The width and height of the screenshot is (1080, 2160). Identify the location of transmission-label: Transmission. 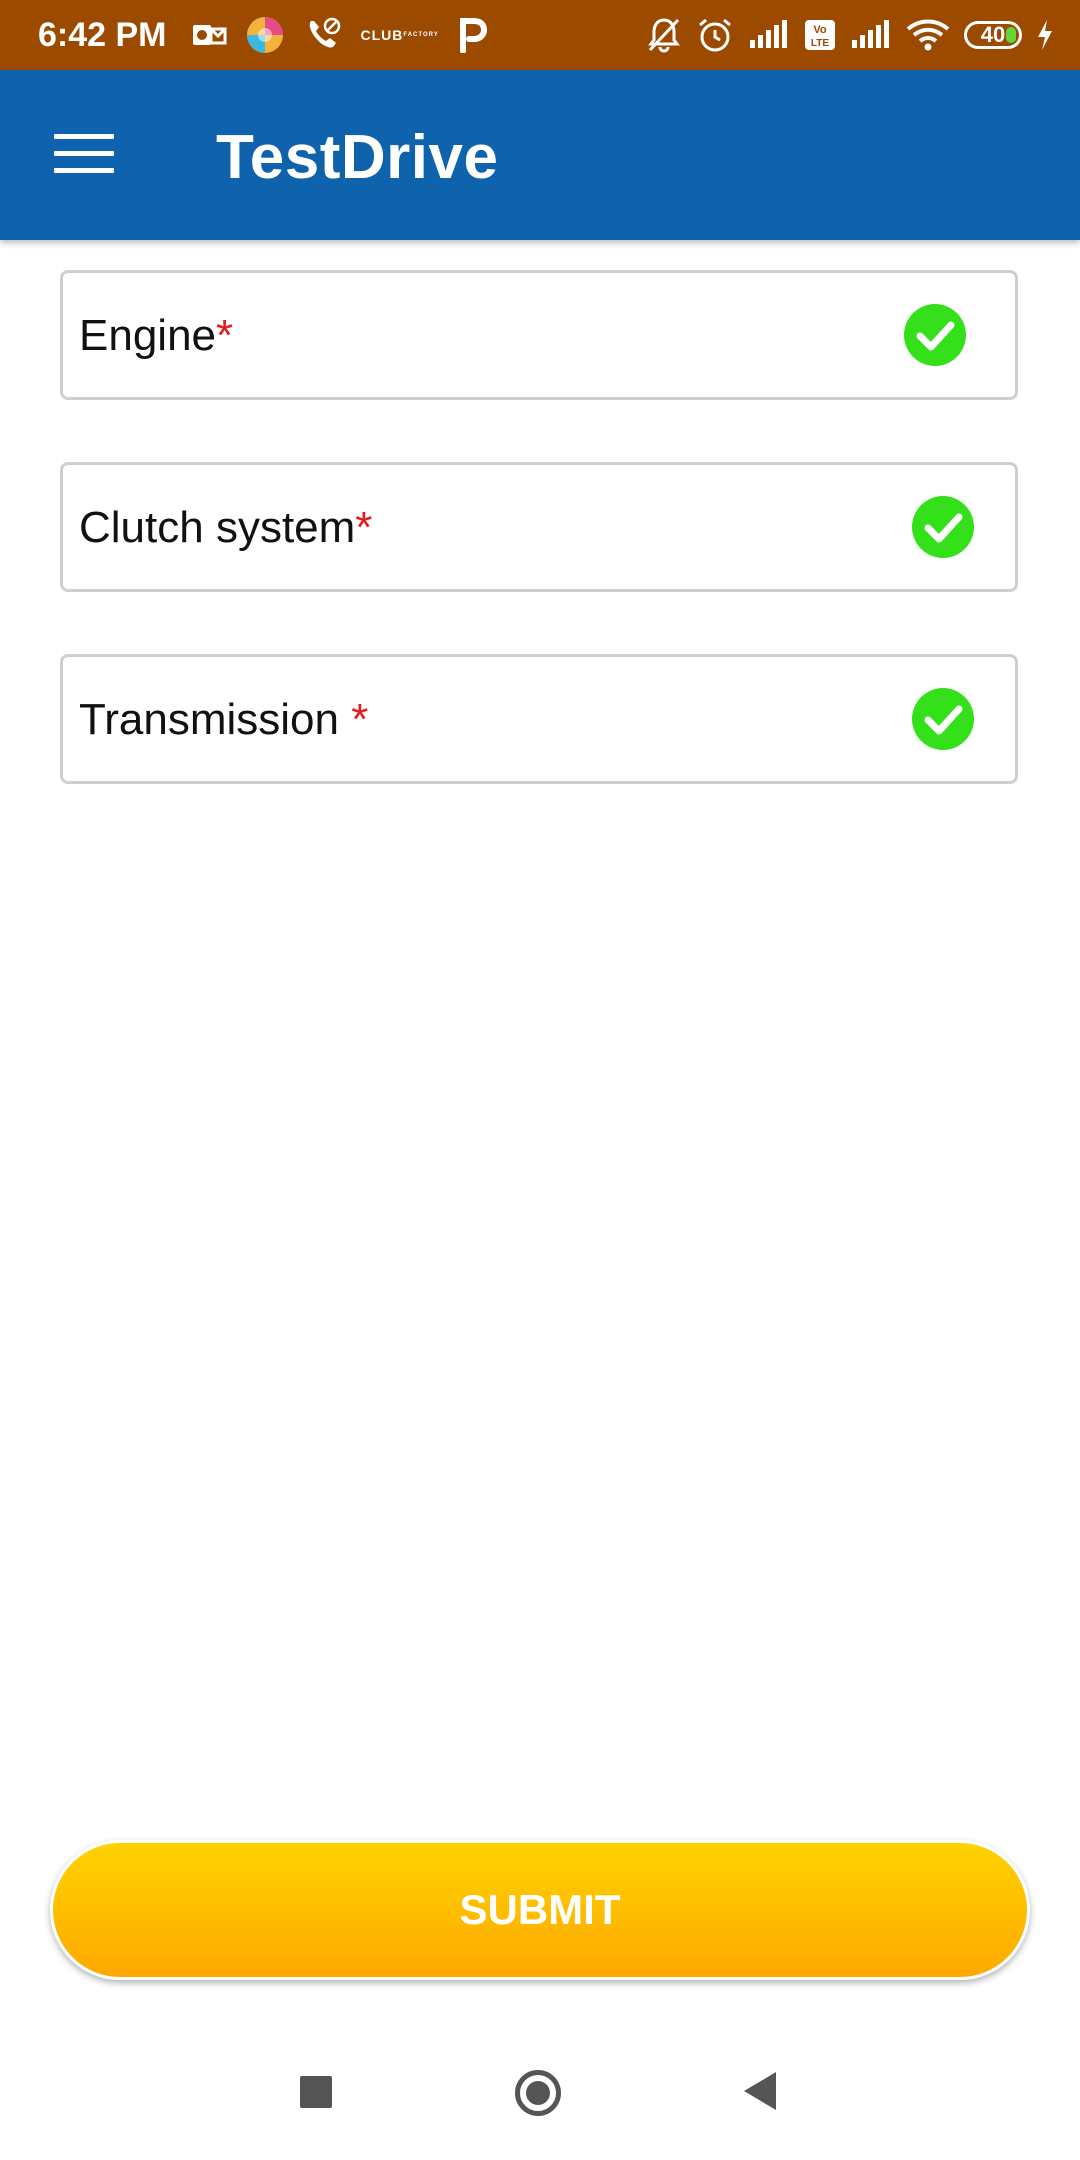
(215, 719).